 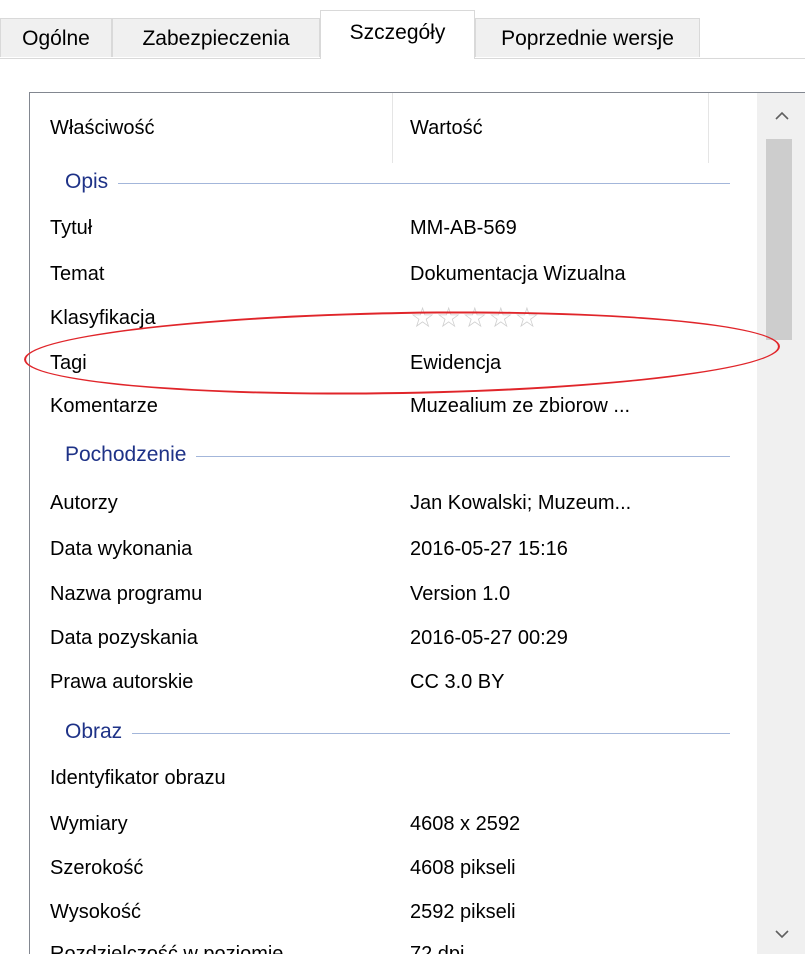 What do you see at coordinates (393, 274) in the screenshot?
I see `property-row: Temat Dokumentacja Wizualna` at bounding box center [393, 274].